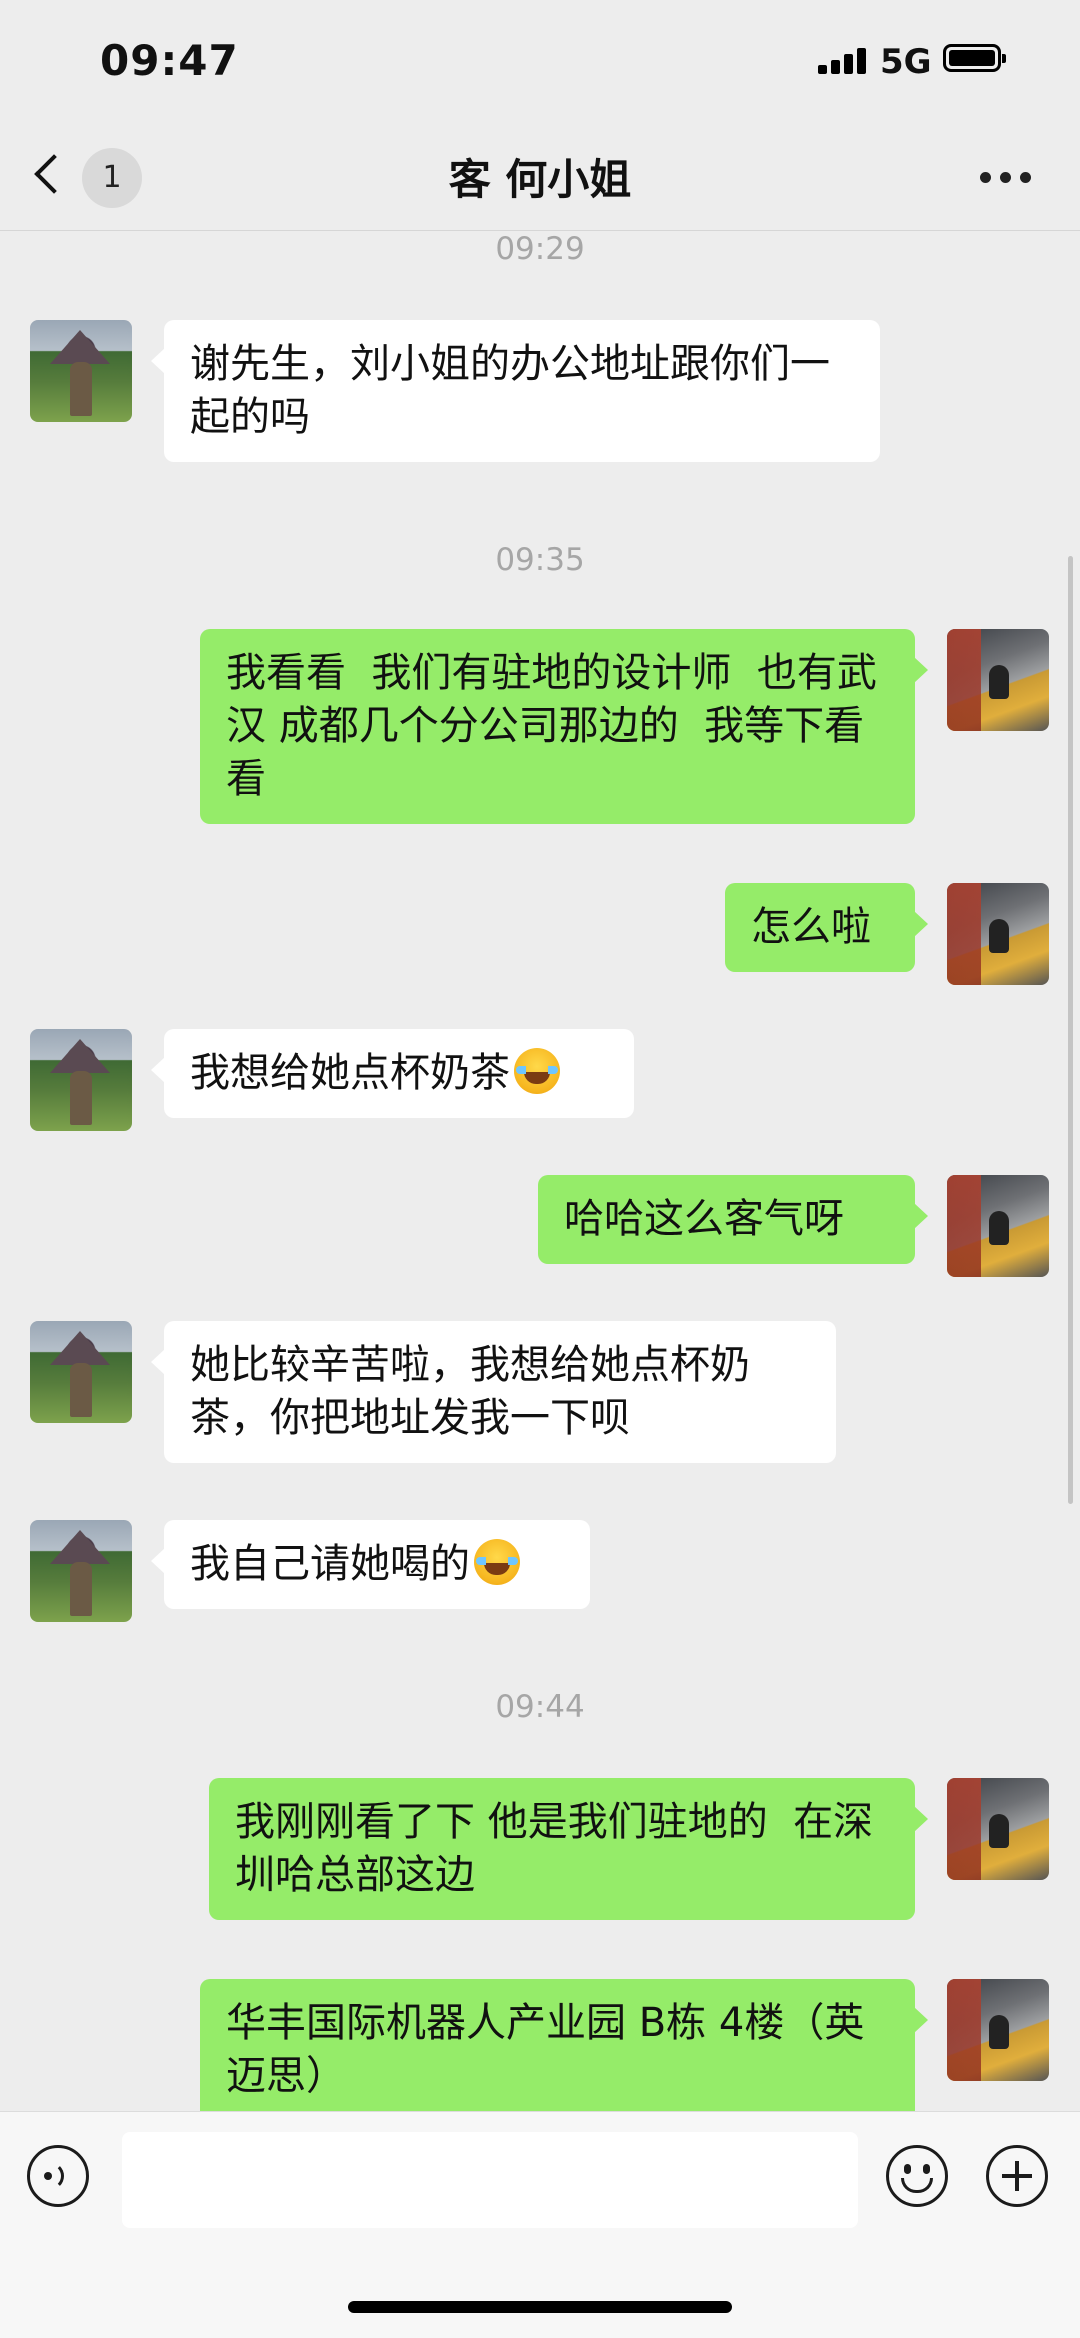  I want to click on message-text: 我想给她点杯奶茶, so click(350, 1073).